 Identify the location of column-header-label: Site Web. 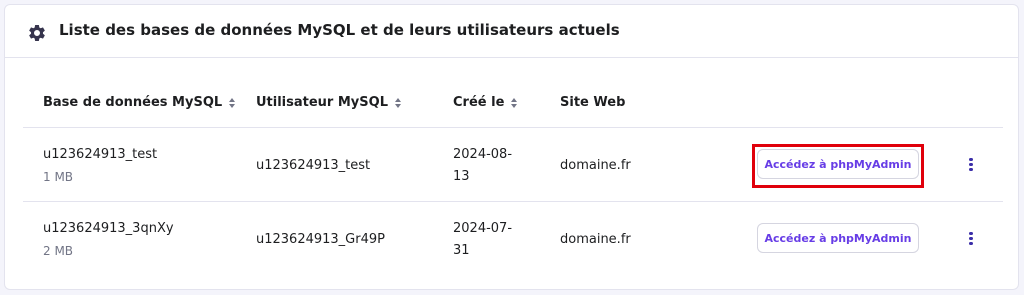
(593, 102).